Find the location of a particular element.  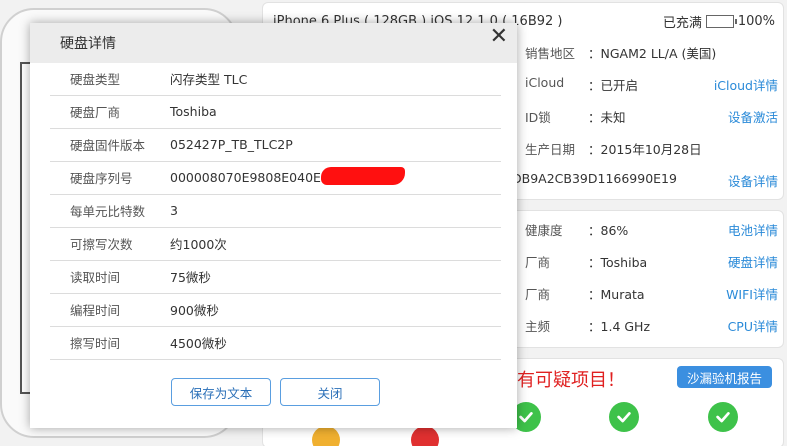

info-value-text: 2015年10月28日 is located at coordinates (651, 149).